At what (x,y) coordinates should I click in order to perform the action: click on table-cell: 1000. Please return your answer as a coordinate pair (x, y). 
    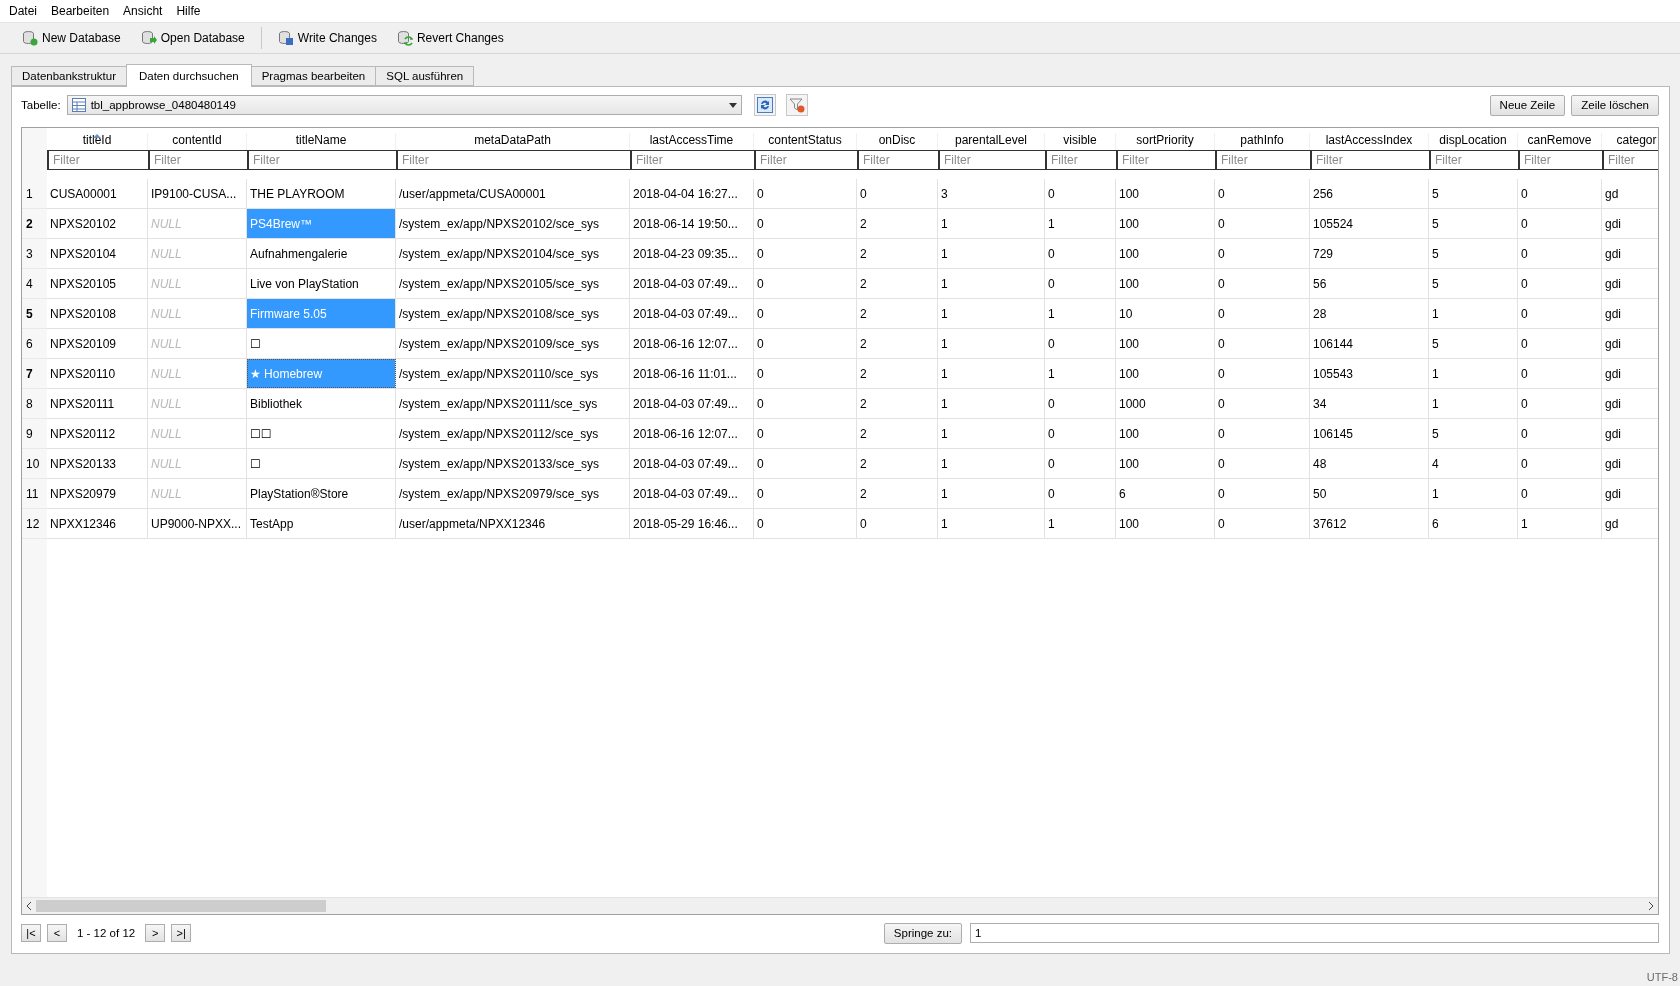
    Looking at the image, I should click on (1165, 403).